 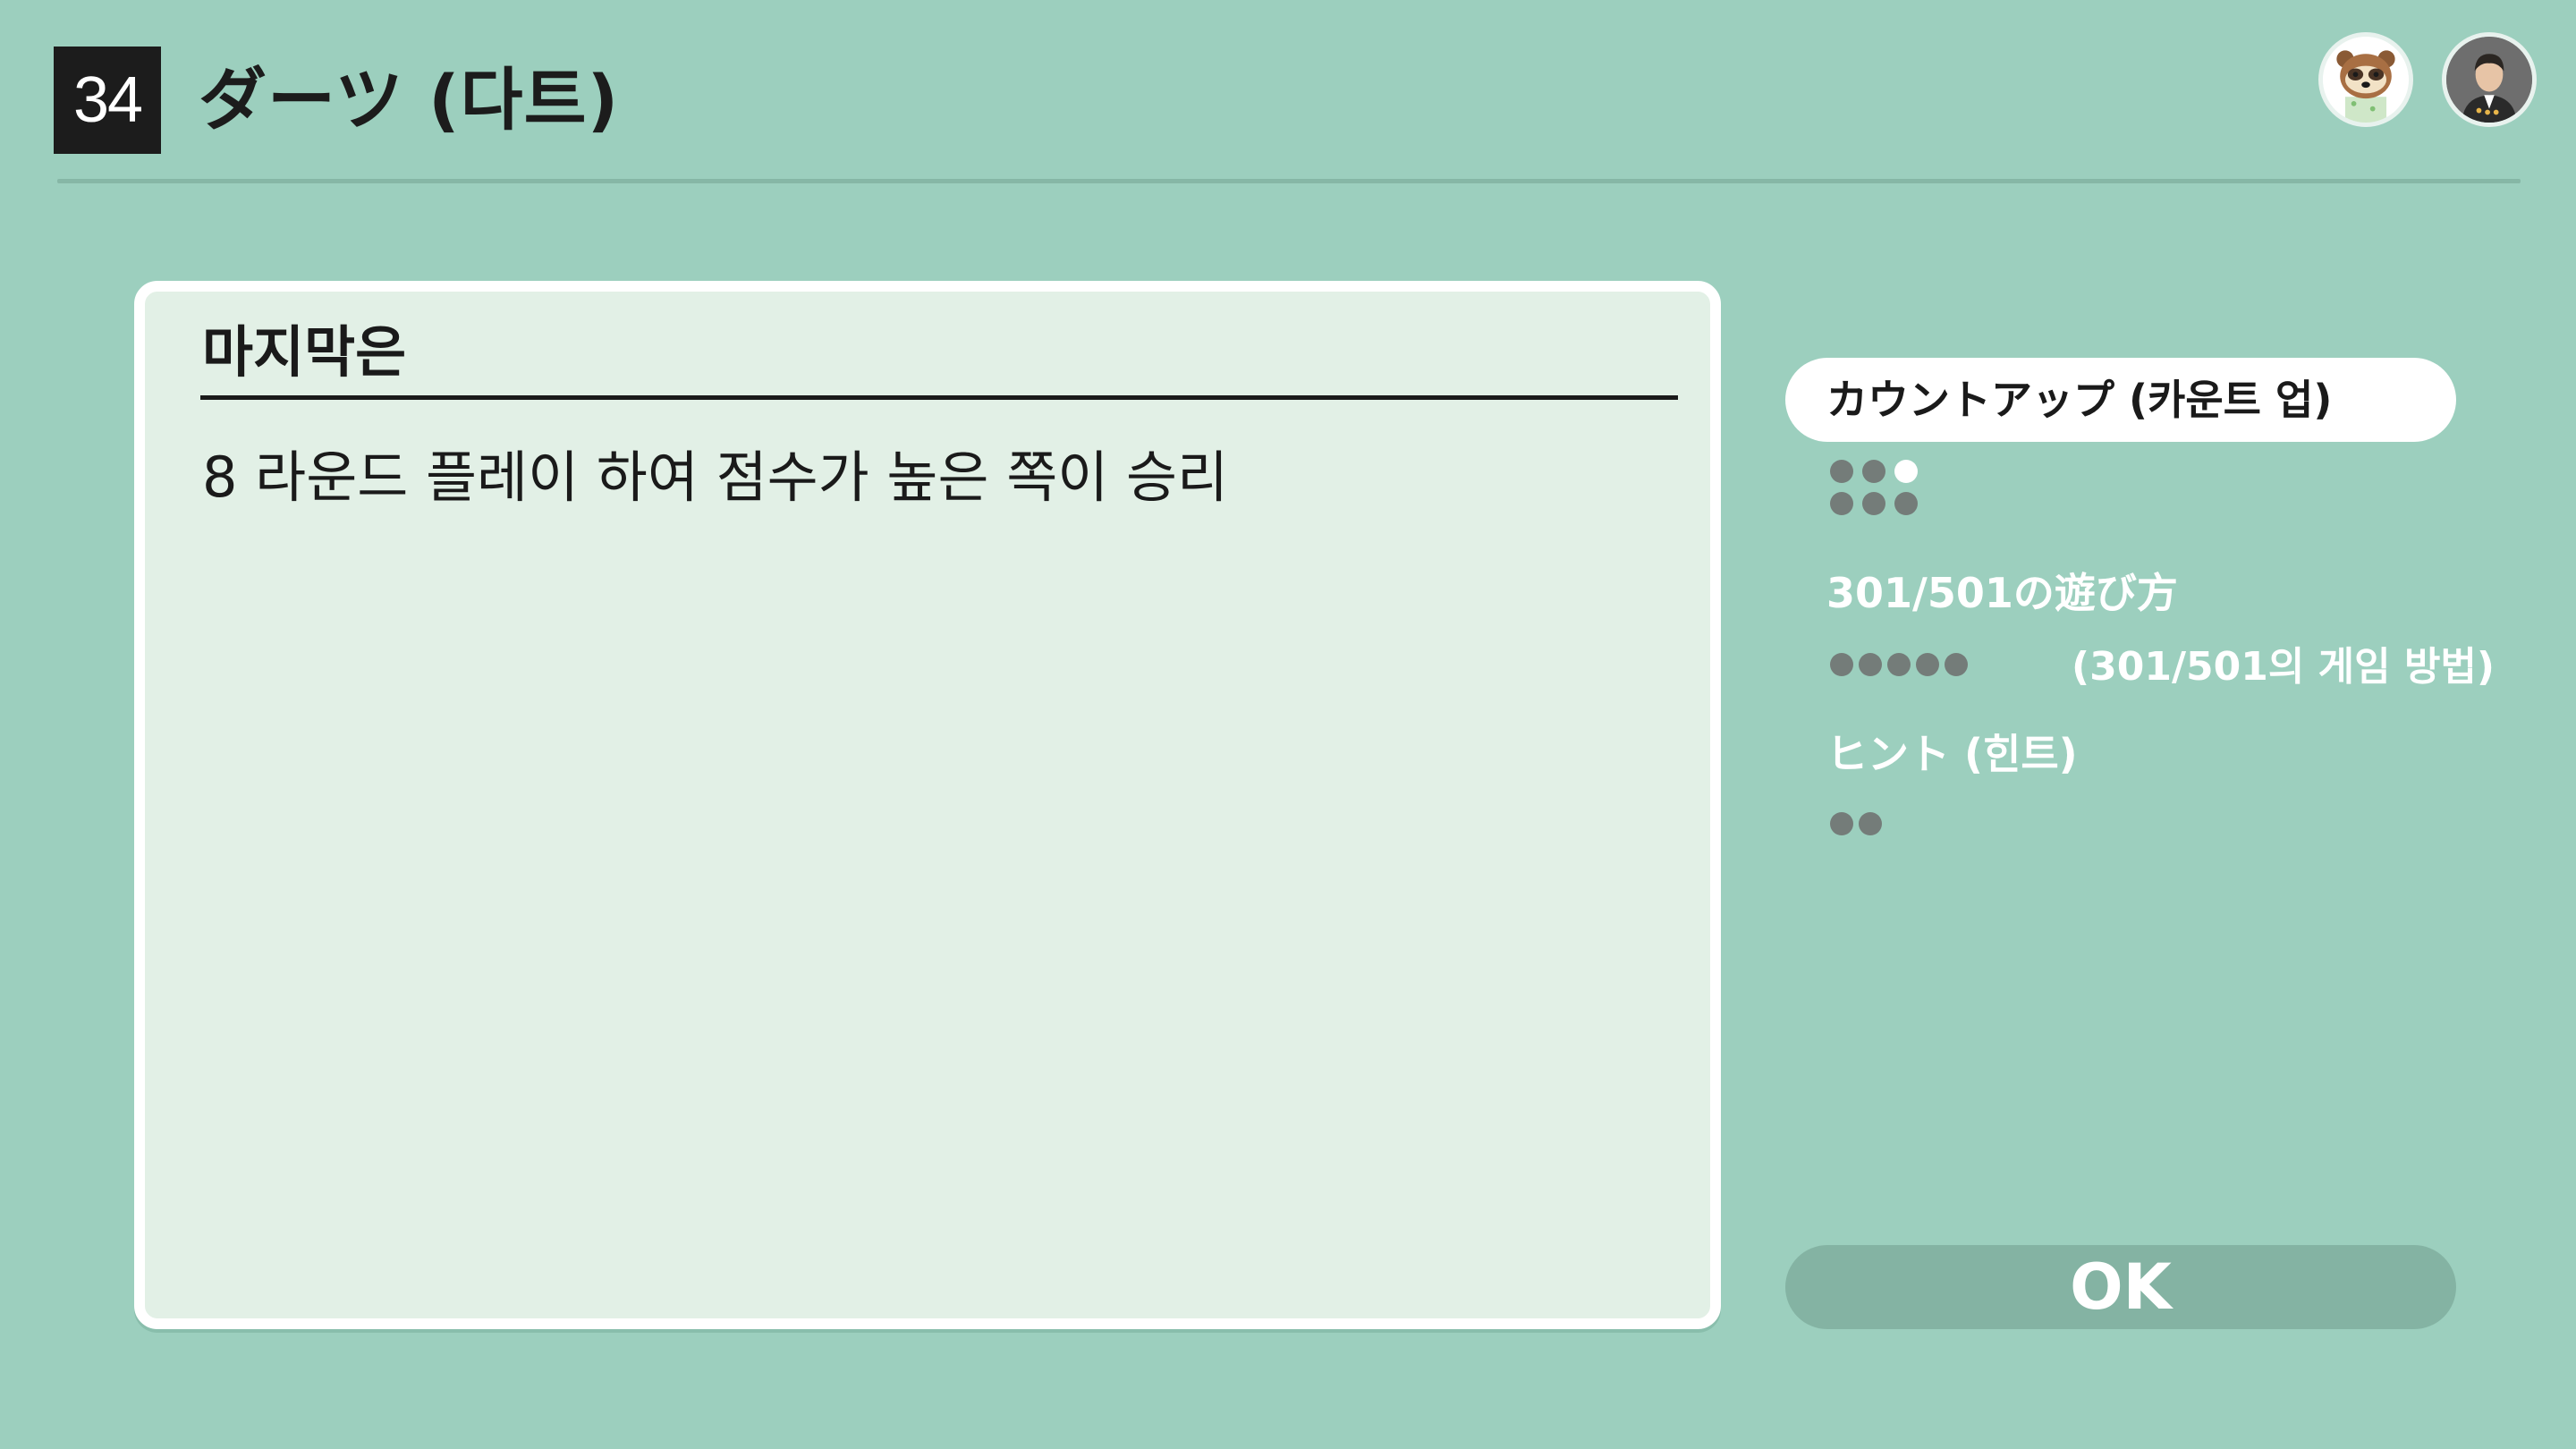 I want to click on menu-item-label: カウントアップ (카운트 업), so click(x=2079, y=400).